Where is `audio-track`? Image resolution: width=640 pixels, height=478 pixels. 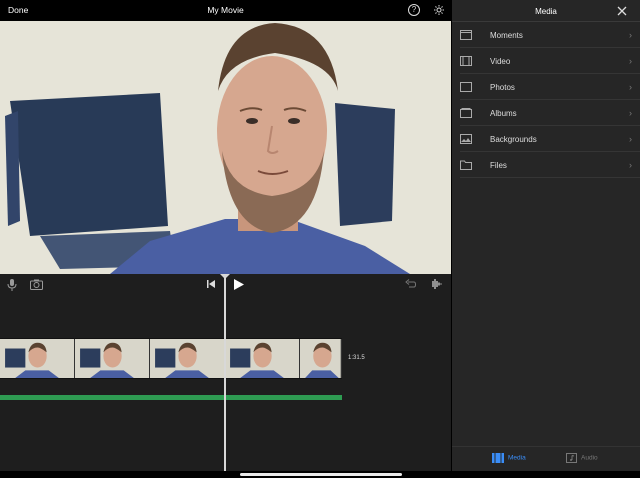
audio-track is located at coordinates (171, 397).